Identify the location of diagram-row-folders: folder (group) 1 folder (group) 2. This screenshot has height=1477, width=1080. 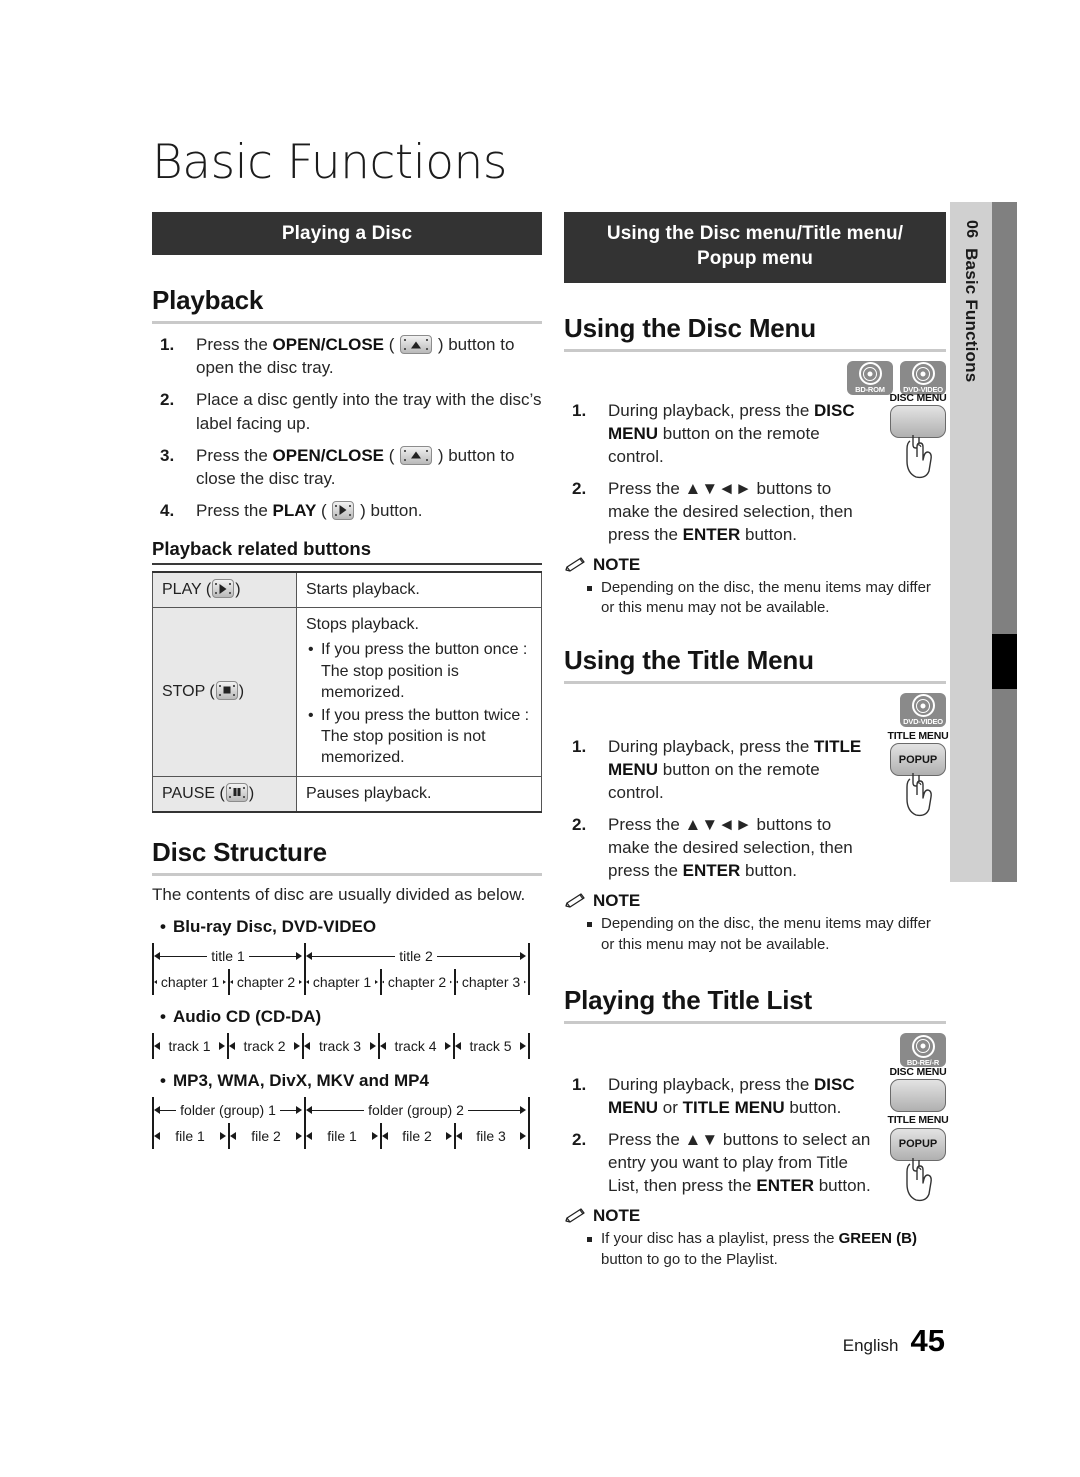
(341, 1122).